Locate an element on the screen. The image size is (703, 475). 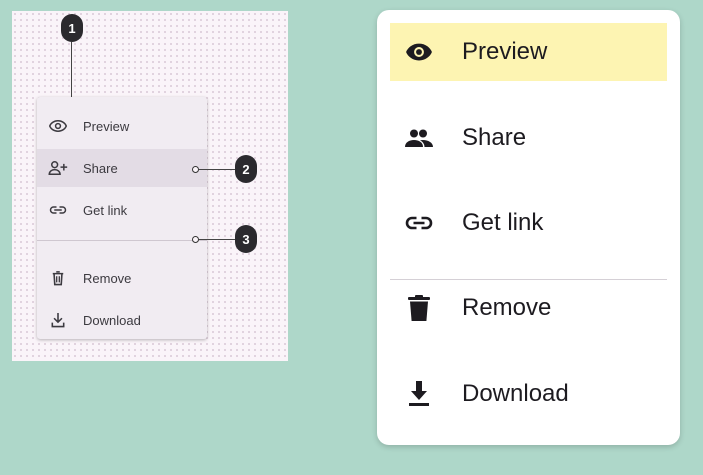
spec-item-share: Share is located at coordinates (122, 168).